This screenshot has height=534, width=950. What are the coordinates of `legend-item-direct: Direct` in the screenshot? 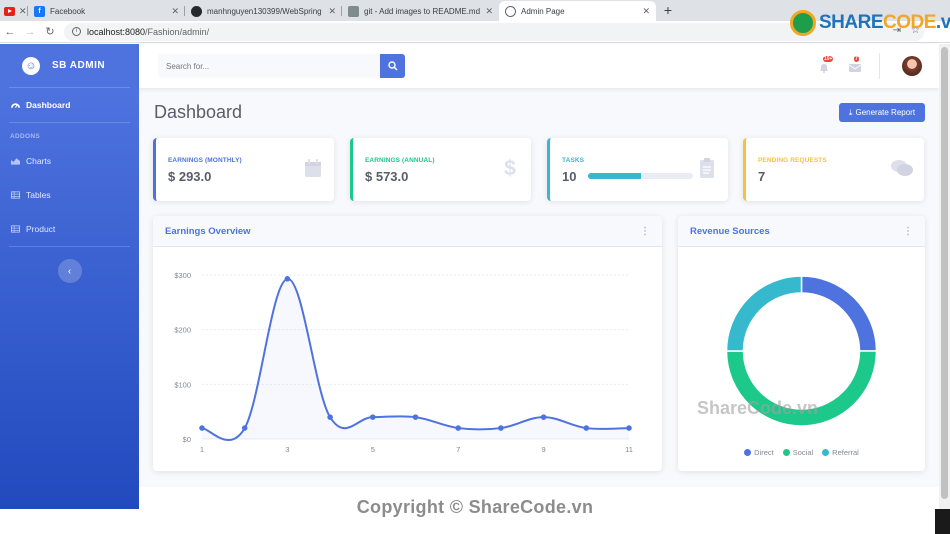 It's located at (759, 452).